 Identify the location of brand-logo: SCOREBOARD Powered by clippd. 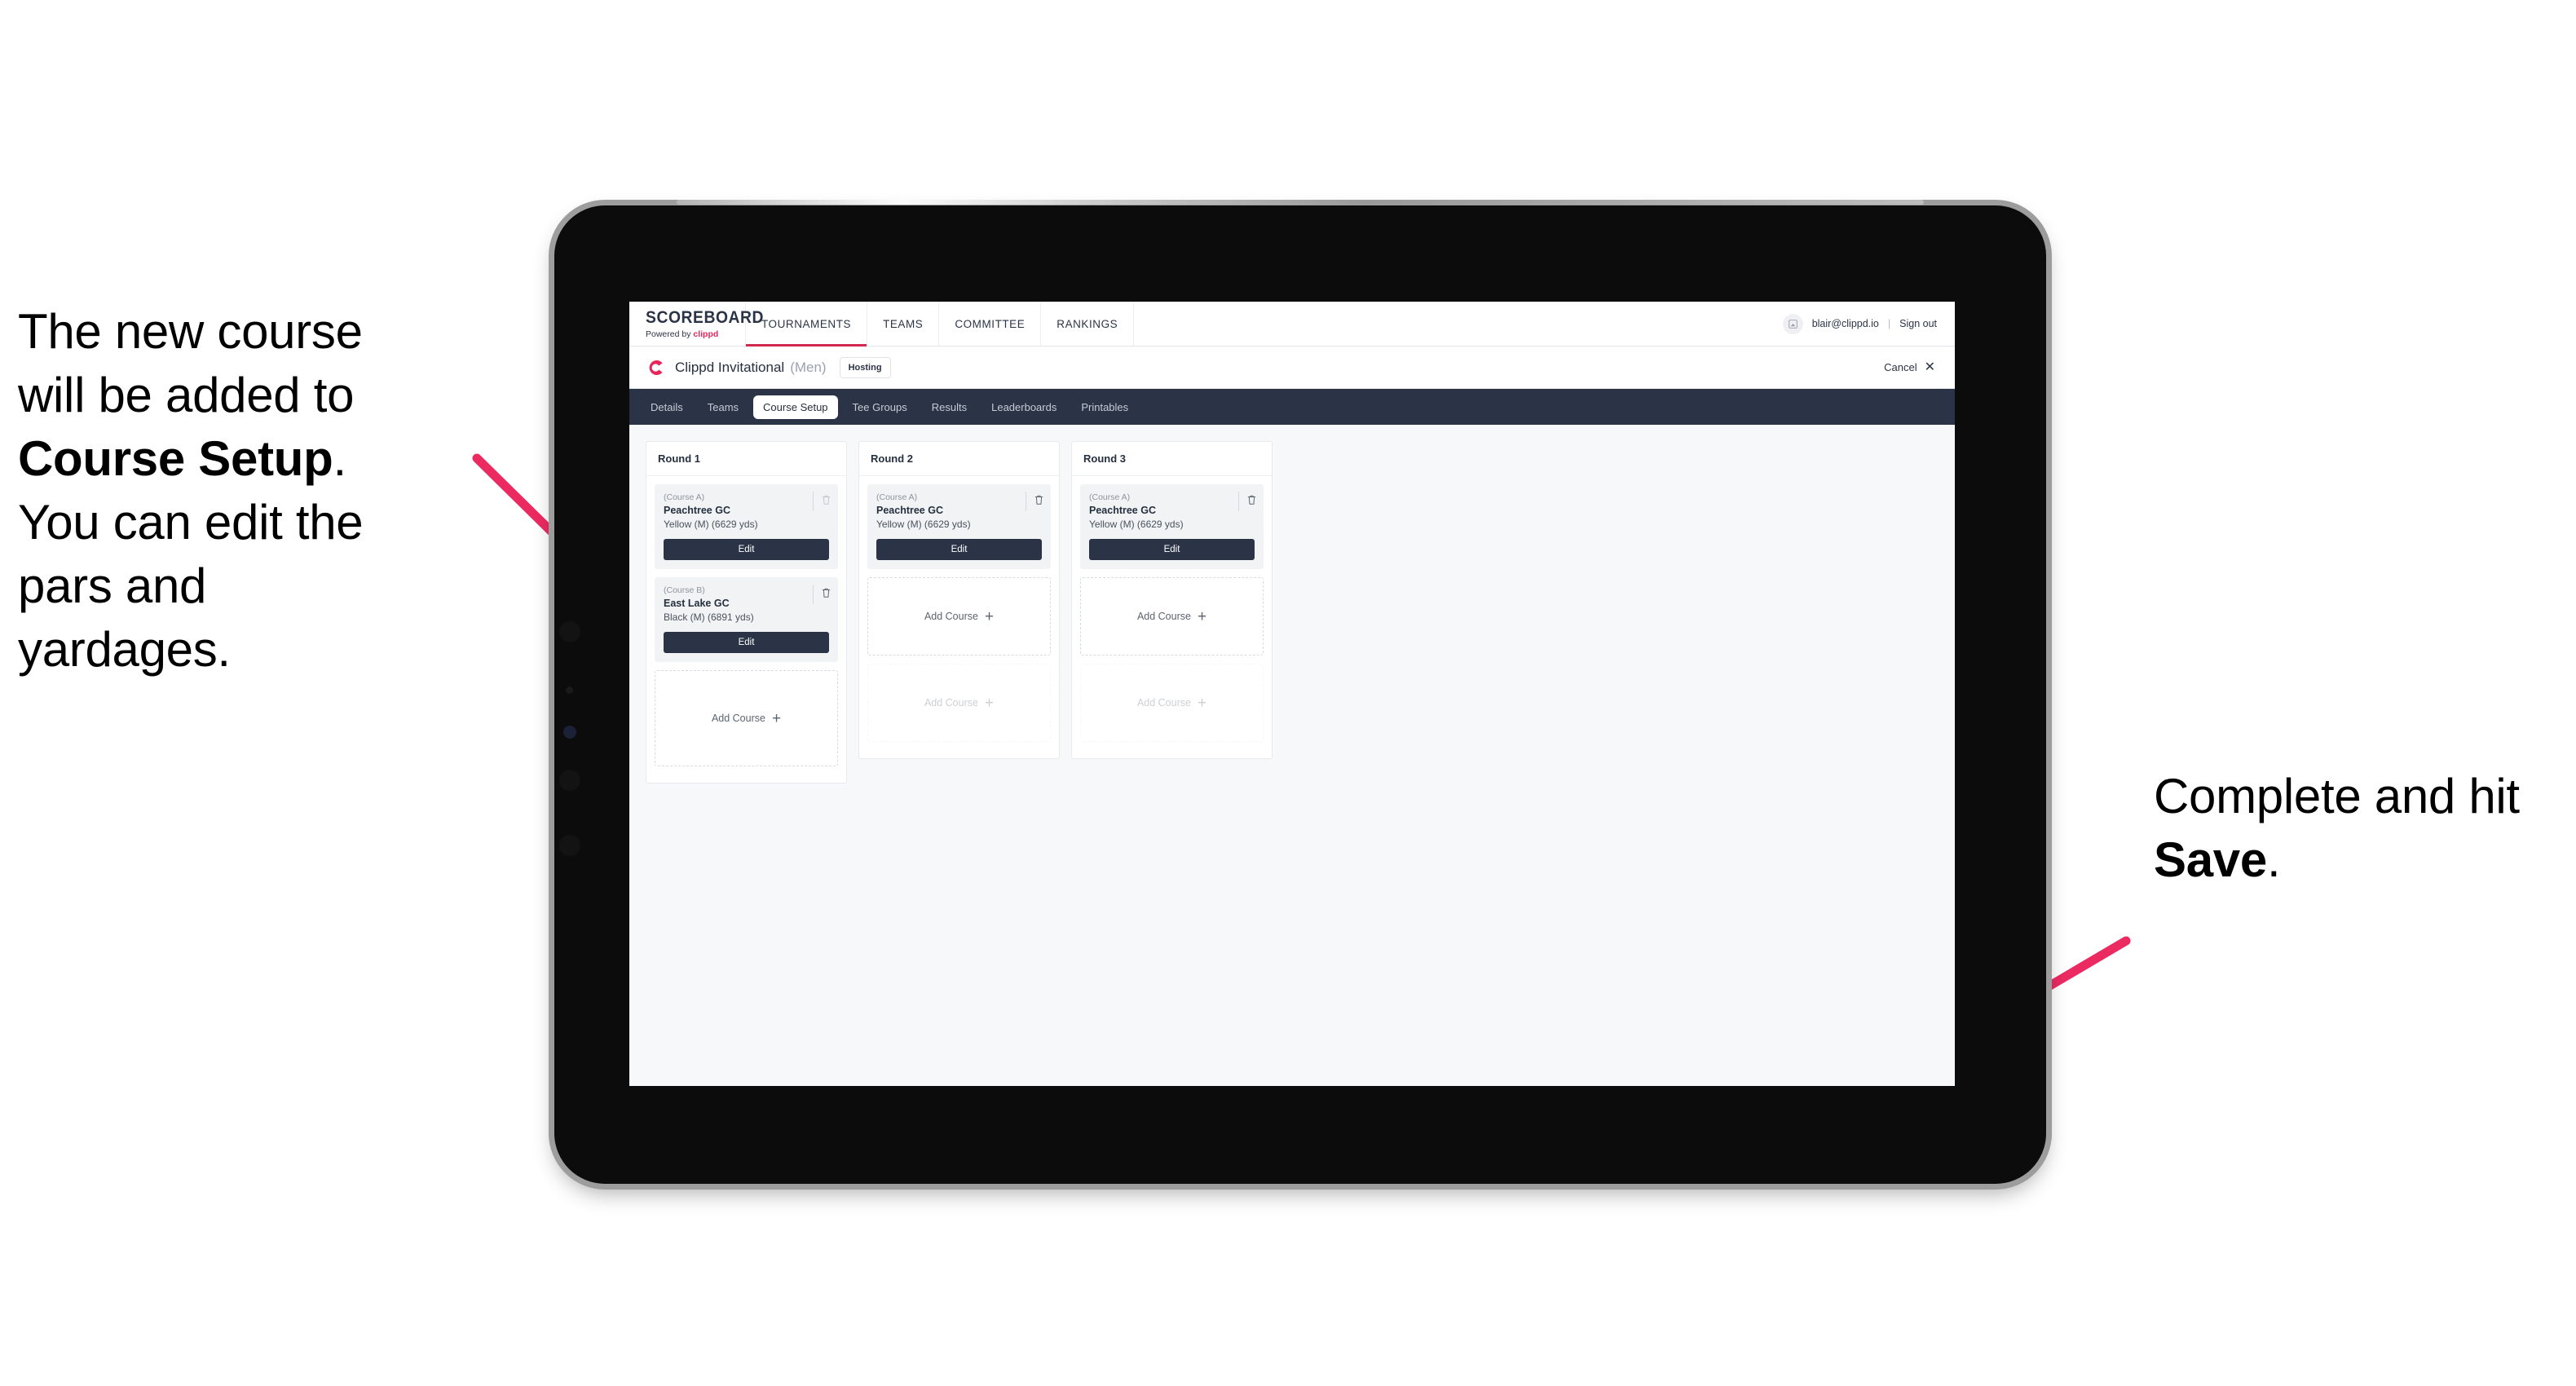
(697, 324).